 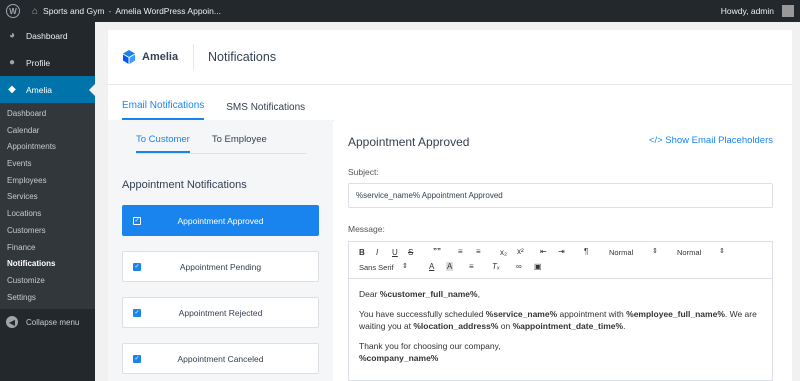 I want to click on service-name-placeholder: %service_name%, so click(x=521, y=314).